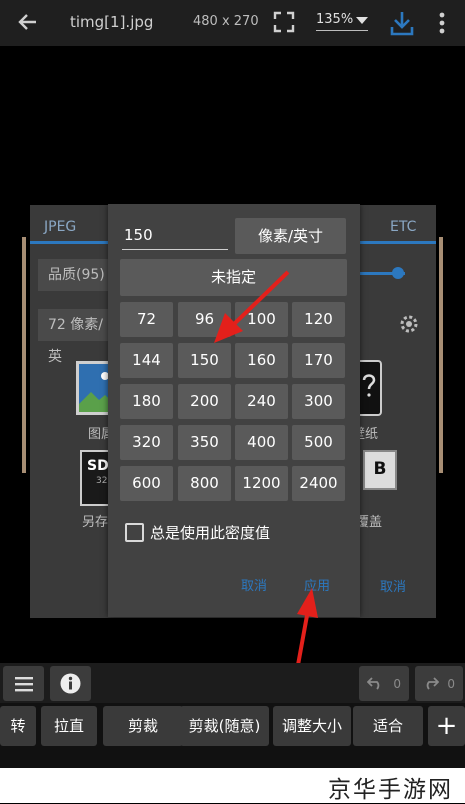 Image resolution: width=465 pixels, height=804 pixels. I want to click on info-icon, so click(70, 683).